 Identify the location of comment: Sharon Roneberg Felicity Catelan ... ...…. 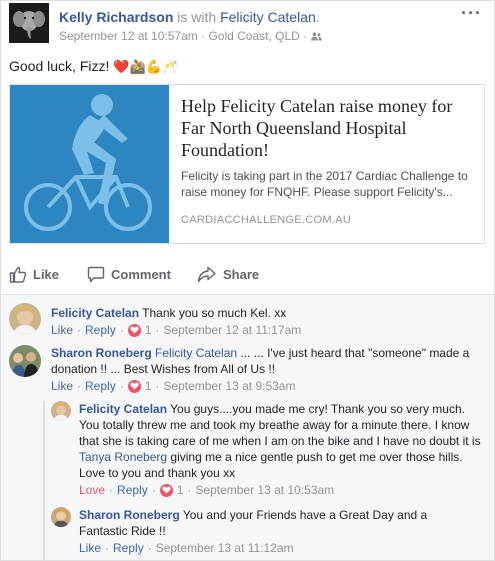
(249, 371).